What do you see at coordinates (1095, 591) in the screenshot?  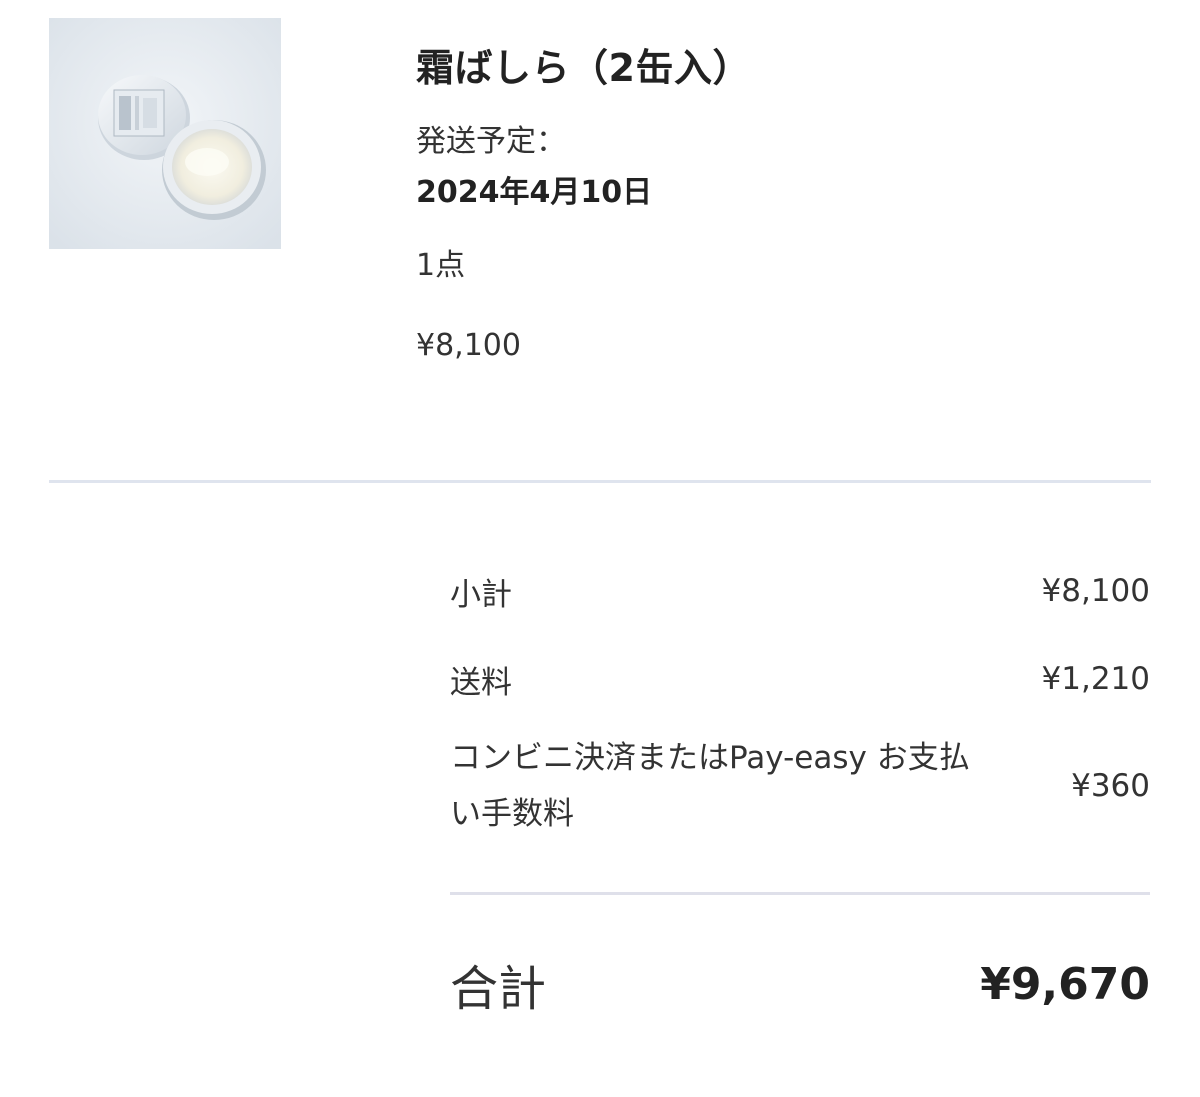 I see `subtotal-value: ¥8,100` at bounding box center [1095, 591].